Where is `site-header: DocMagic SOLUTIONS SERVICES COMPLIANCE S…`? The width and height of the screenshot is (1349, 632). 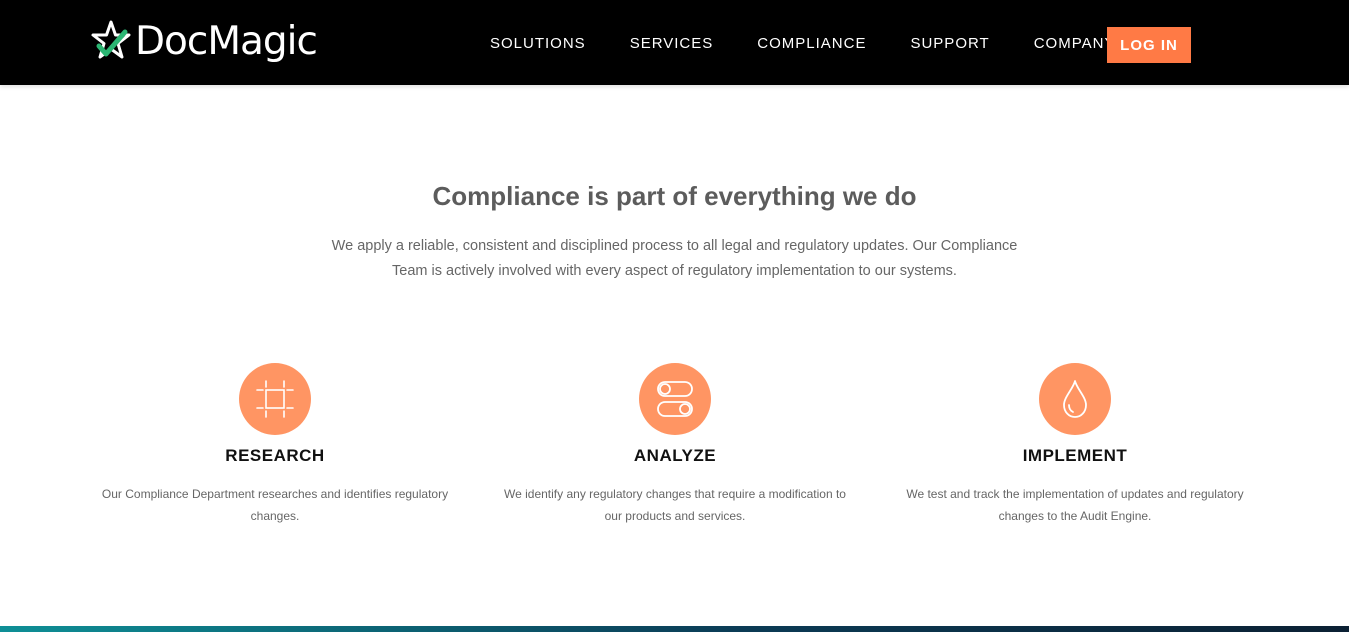 site-header: DocMagic SOLUTIONS SERVICES COMPLIANCE S… is located at coordinates (674, 42).